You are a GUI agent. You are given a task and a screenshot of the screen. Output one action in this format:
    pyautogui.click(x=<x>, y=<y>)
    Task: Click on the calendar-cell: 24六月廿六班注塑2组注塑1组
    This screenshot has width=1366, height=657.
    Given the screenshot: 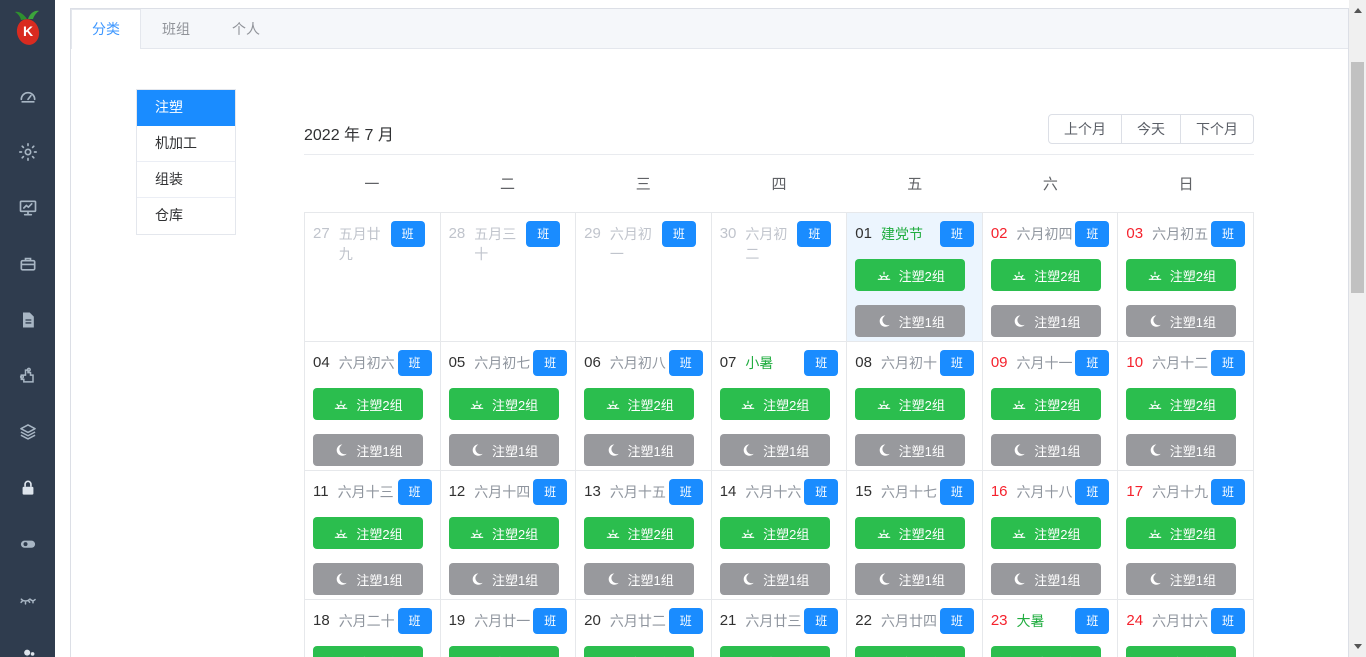 What is the action you would take?
    pyautogui.click(x=1186, y=628)
    